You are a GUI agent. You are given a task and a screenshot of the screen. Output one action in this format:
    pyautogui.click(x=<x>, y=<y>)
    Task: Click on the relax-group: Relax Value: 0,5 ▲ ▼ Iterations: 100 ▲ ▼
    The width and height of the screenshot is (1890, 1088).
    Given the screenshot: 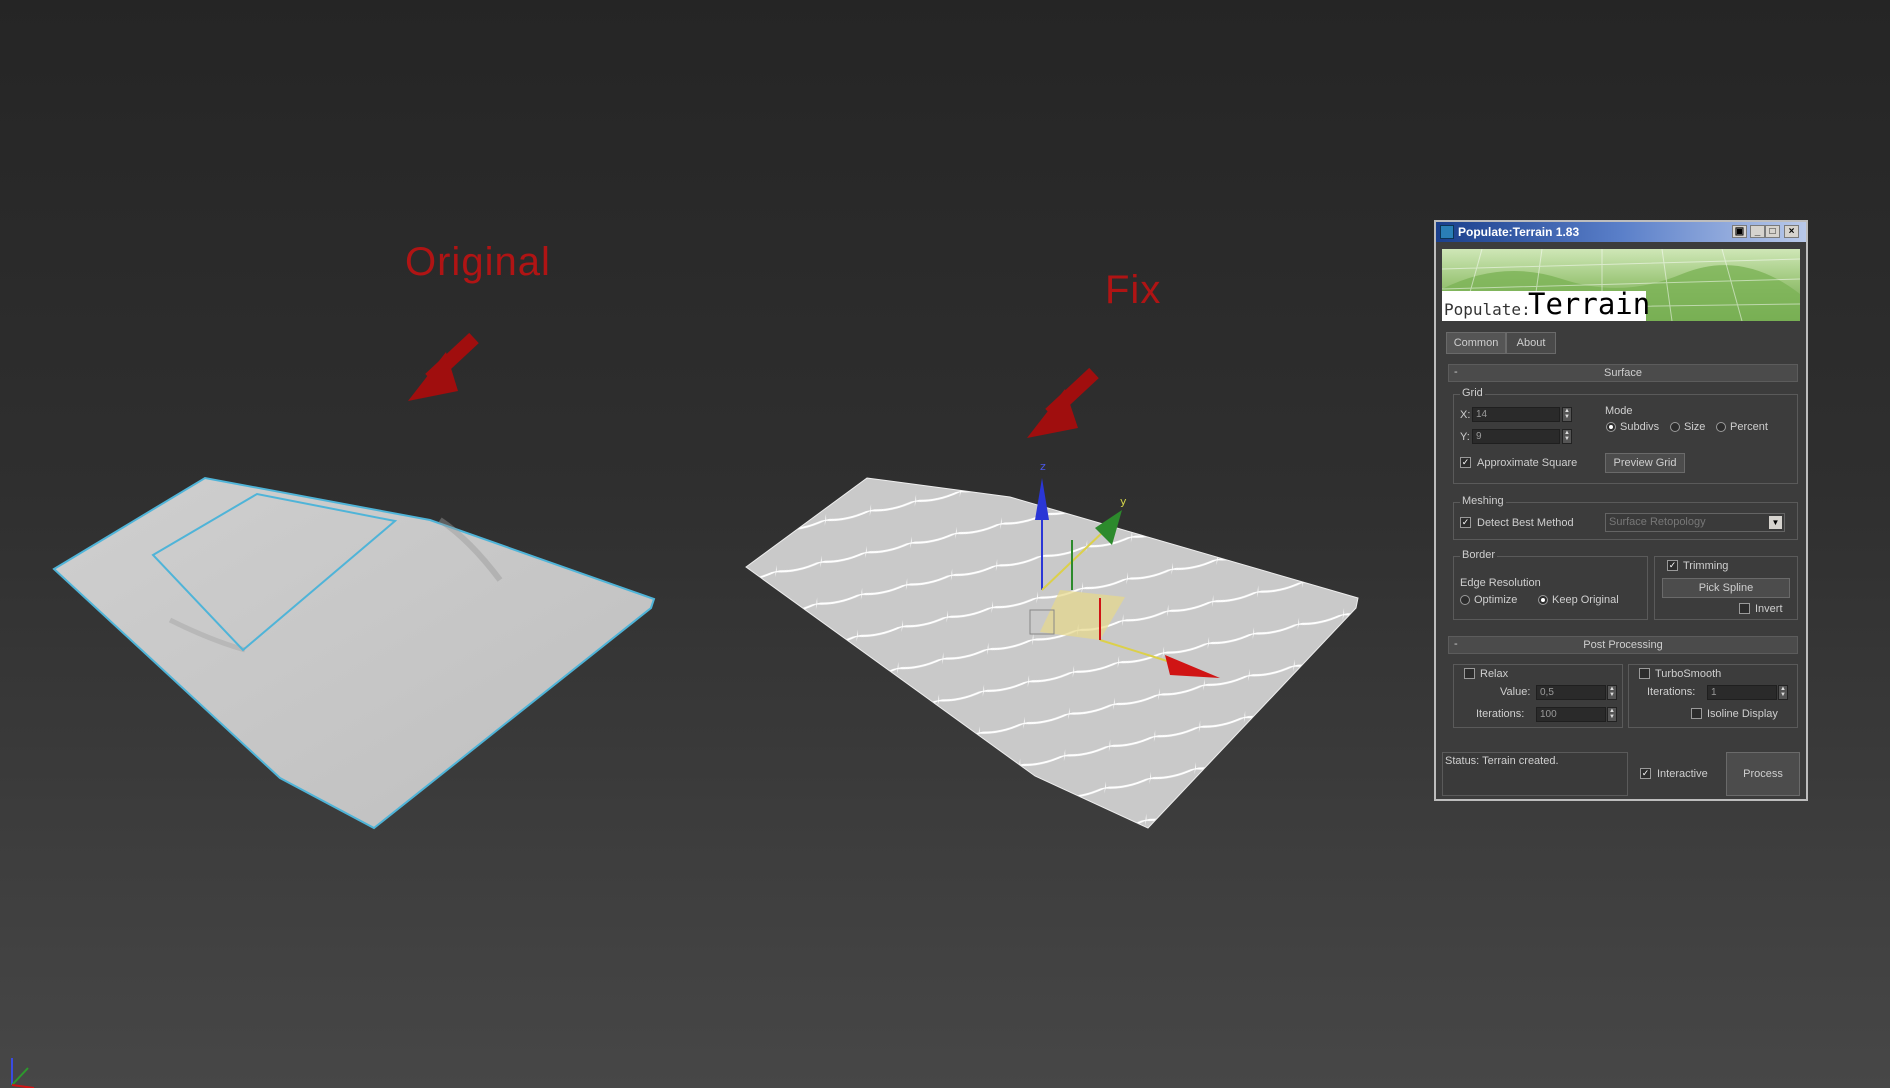 What is the action you would take?
    pyautogui.click(x=1538, y=696)
    